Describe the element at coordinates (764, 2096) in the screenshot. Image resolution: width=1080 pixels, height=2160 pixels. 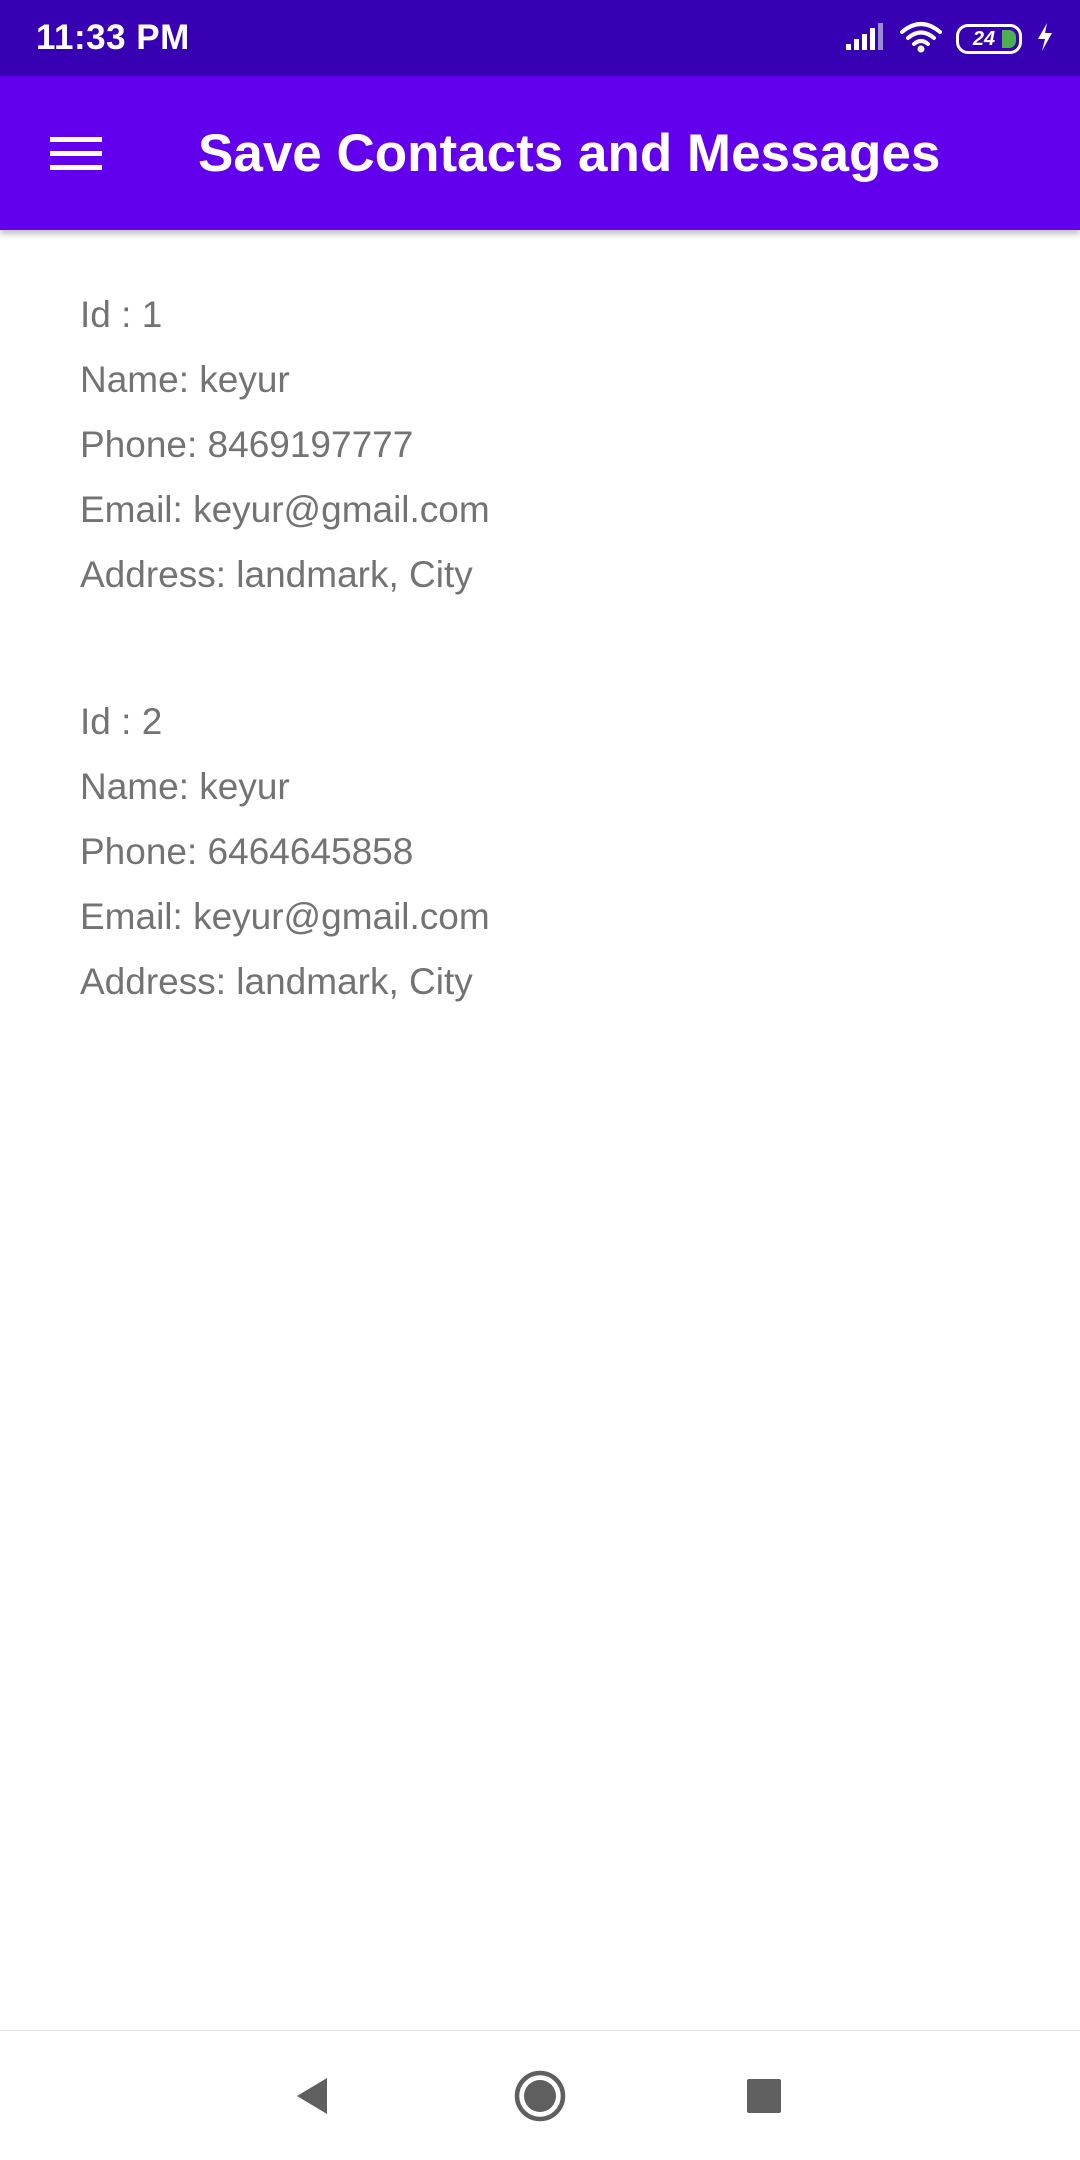
I see `recents-icon` at that location.